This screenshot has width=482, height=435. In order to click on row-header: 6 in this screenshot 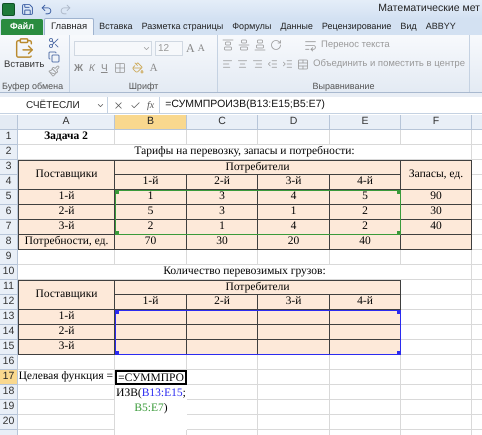, I will do `click(9, 212)`.